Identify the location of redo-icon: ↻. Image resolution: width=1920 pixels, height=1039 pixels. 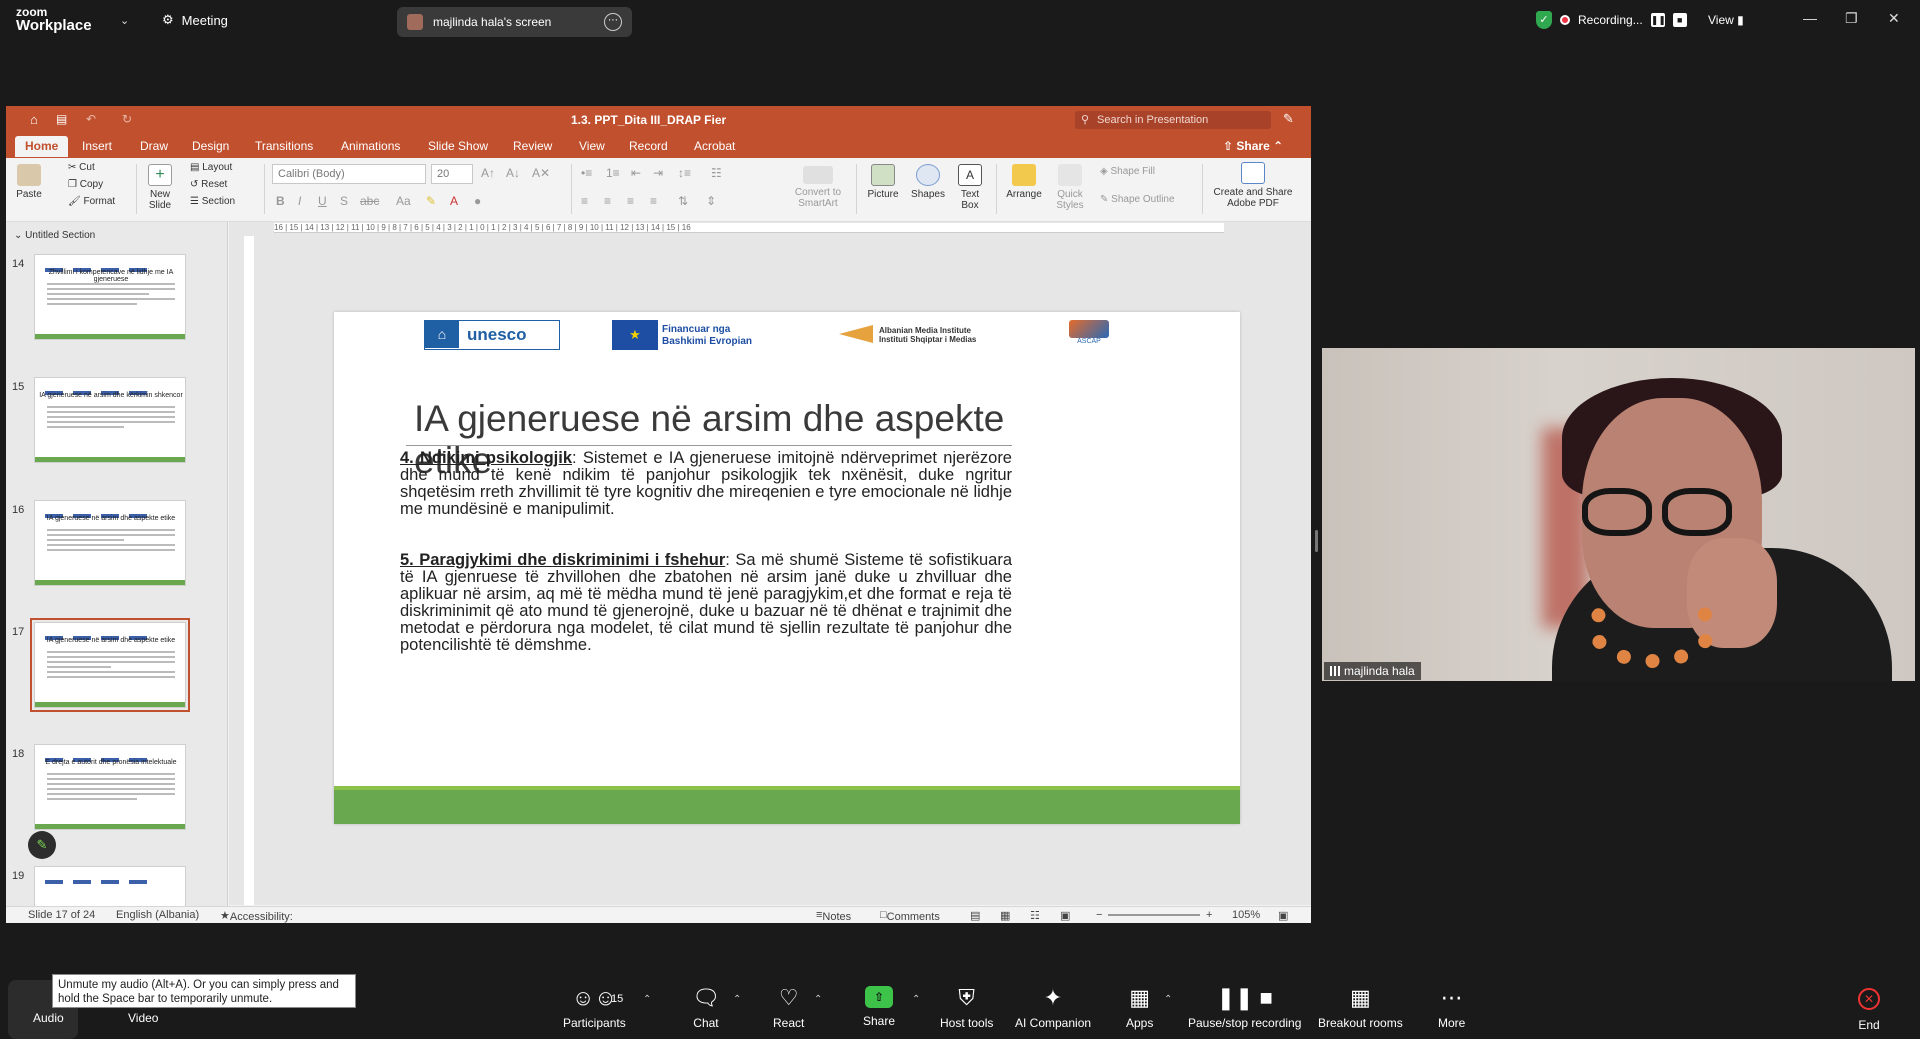
(127, 119).